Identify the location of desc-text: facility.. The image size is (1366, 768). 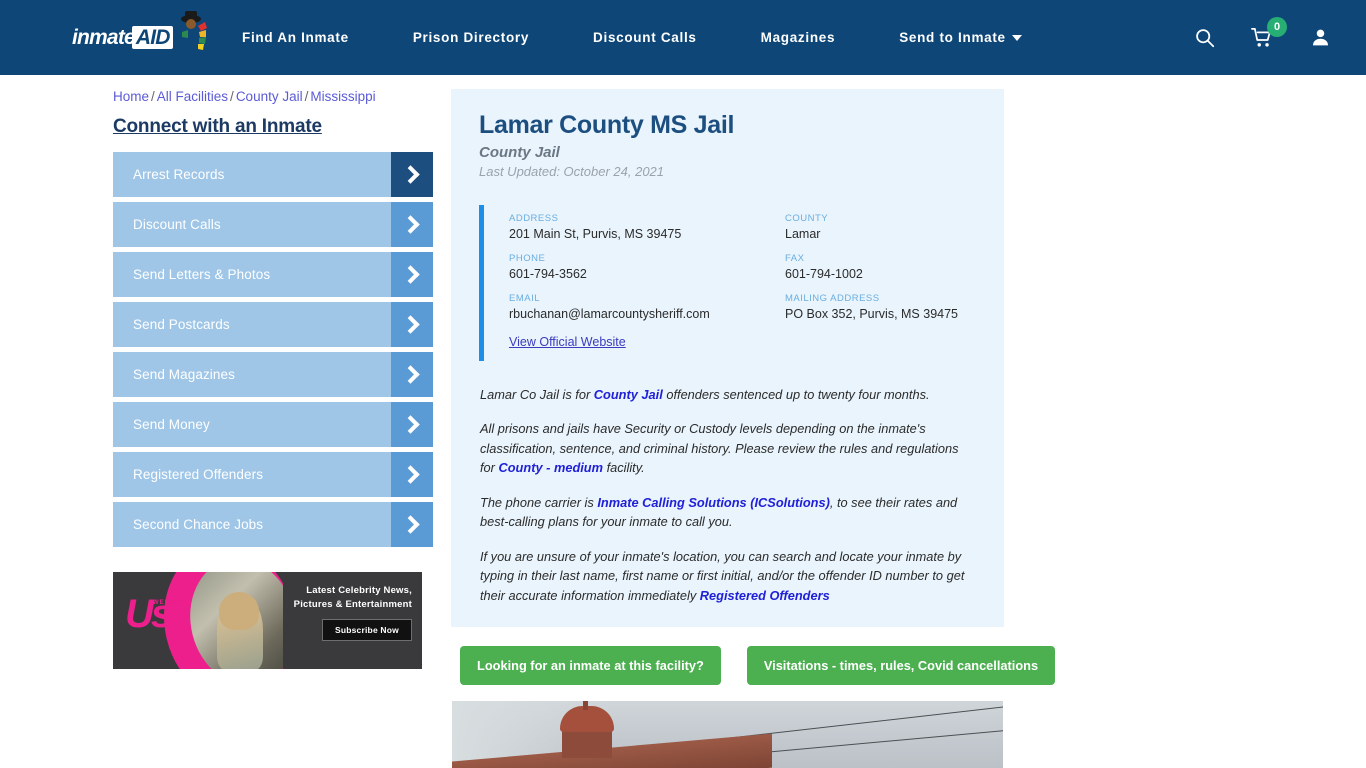
(624, 468).